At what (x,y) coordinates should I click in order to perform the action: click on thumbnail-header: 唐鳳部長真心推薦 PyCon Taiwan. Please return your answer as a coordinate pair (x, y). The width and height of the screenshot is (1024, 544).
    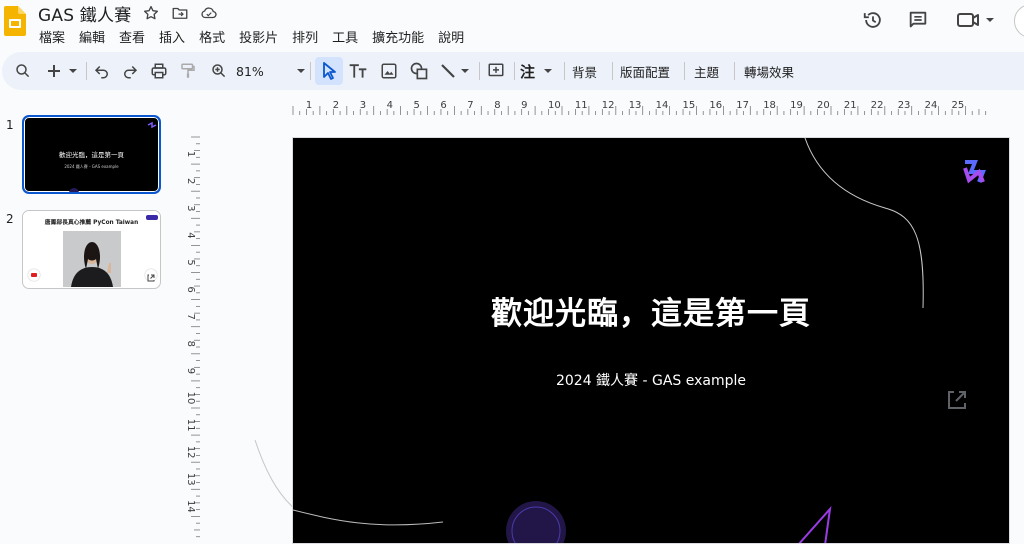
    Looking at the image, I should click on (91, 221).